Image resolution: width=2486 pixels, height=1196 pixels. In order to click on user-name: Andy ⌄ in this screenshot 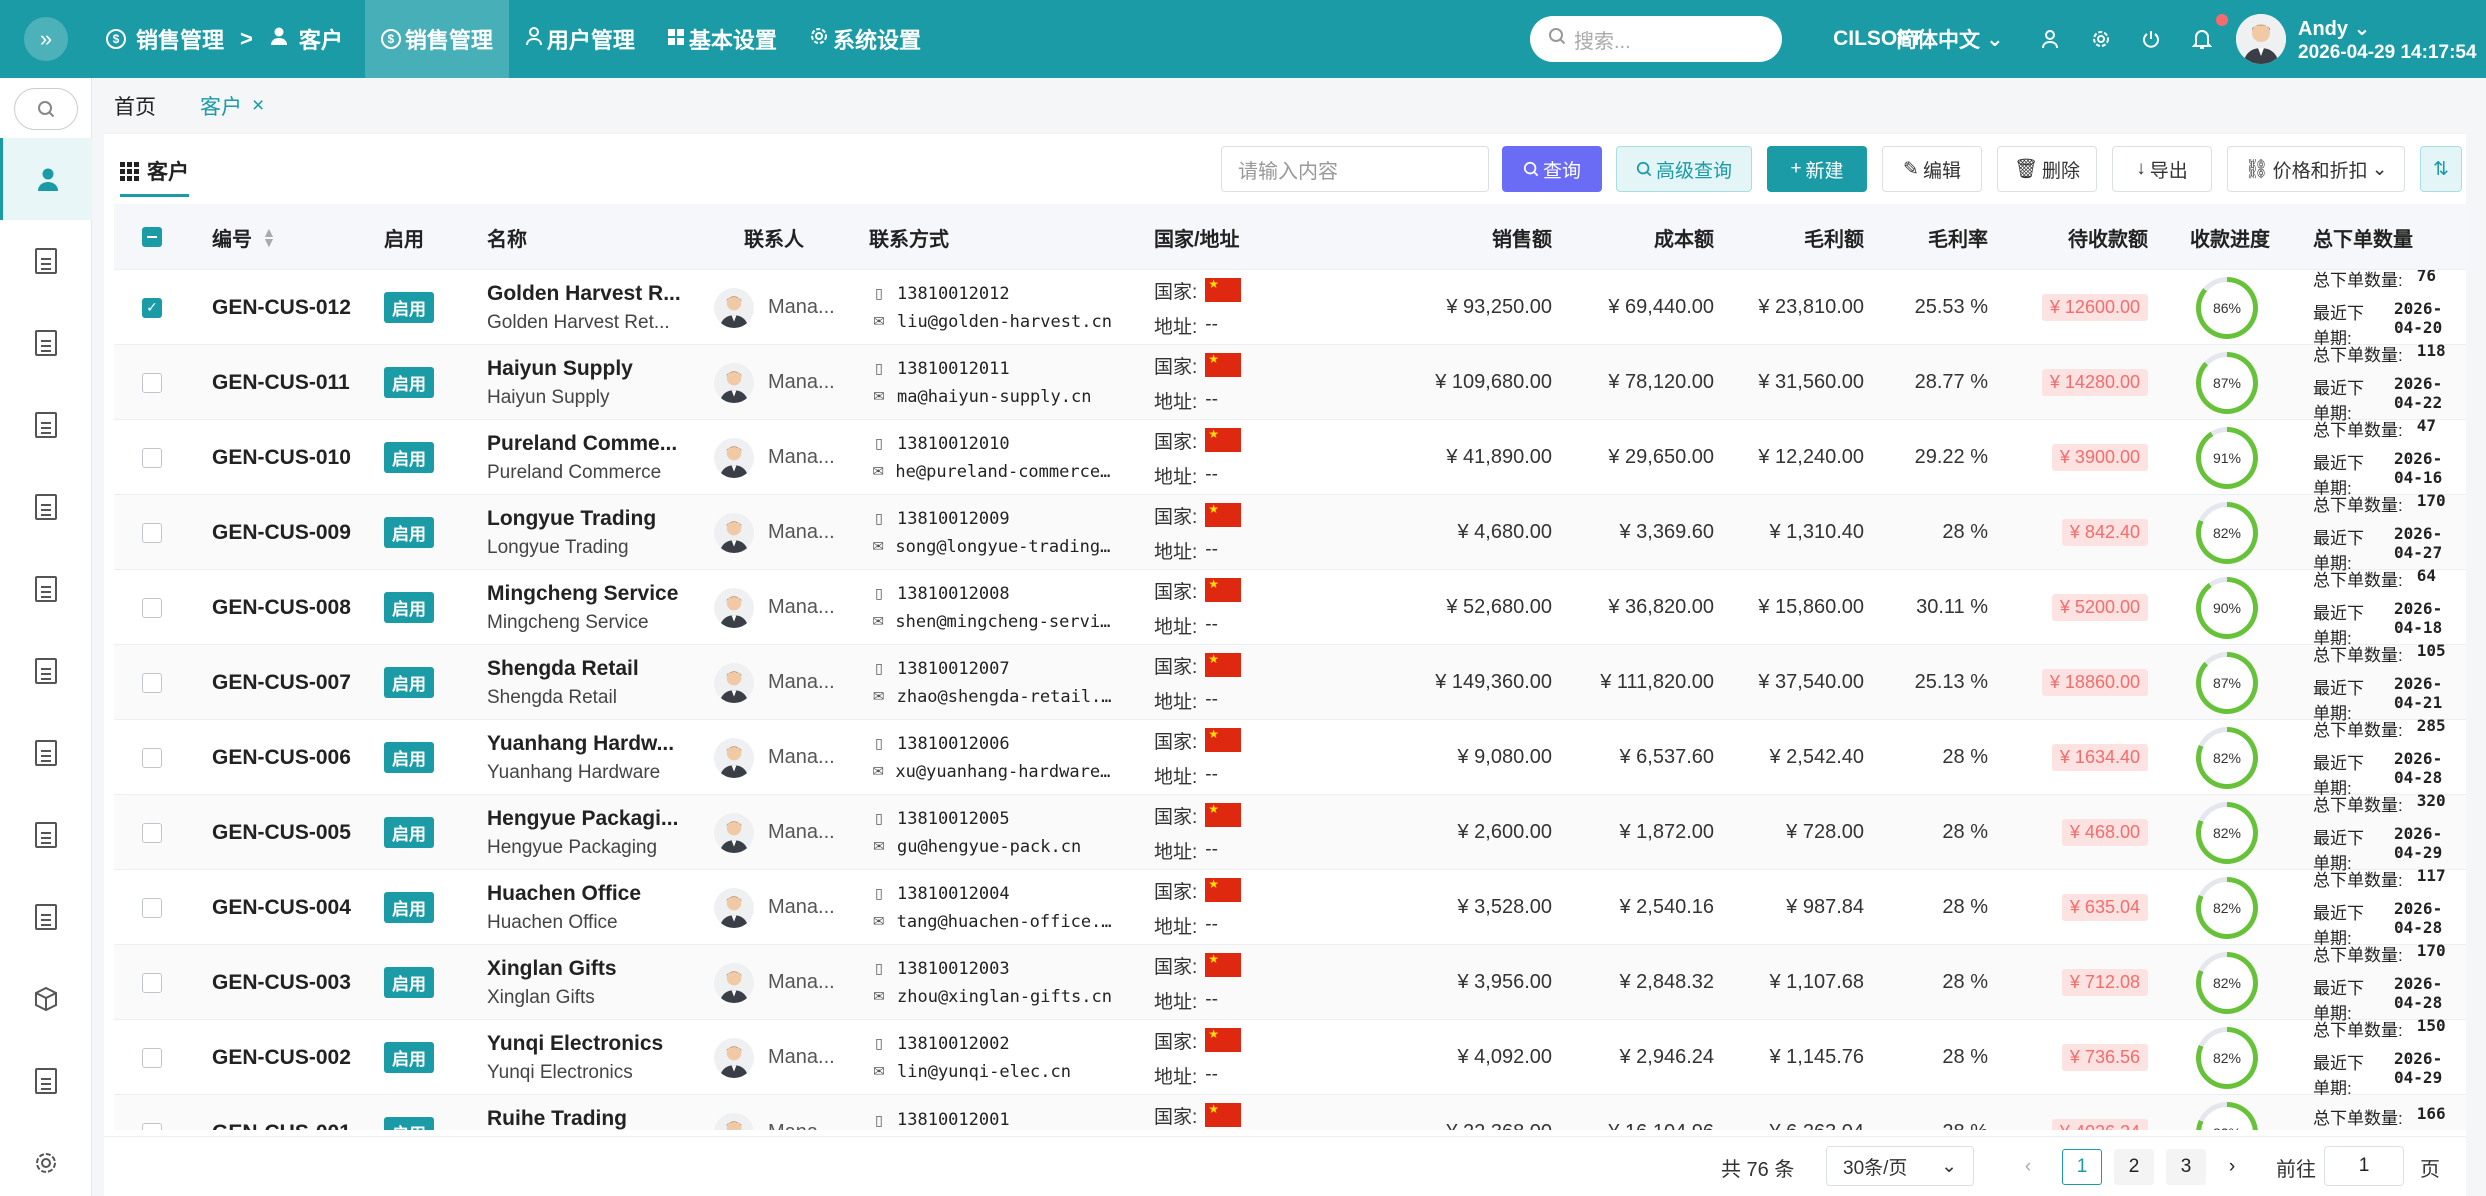, I will do `click(2334, 28)`.